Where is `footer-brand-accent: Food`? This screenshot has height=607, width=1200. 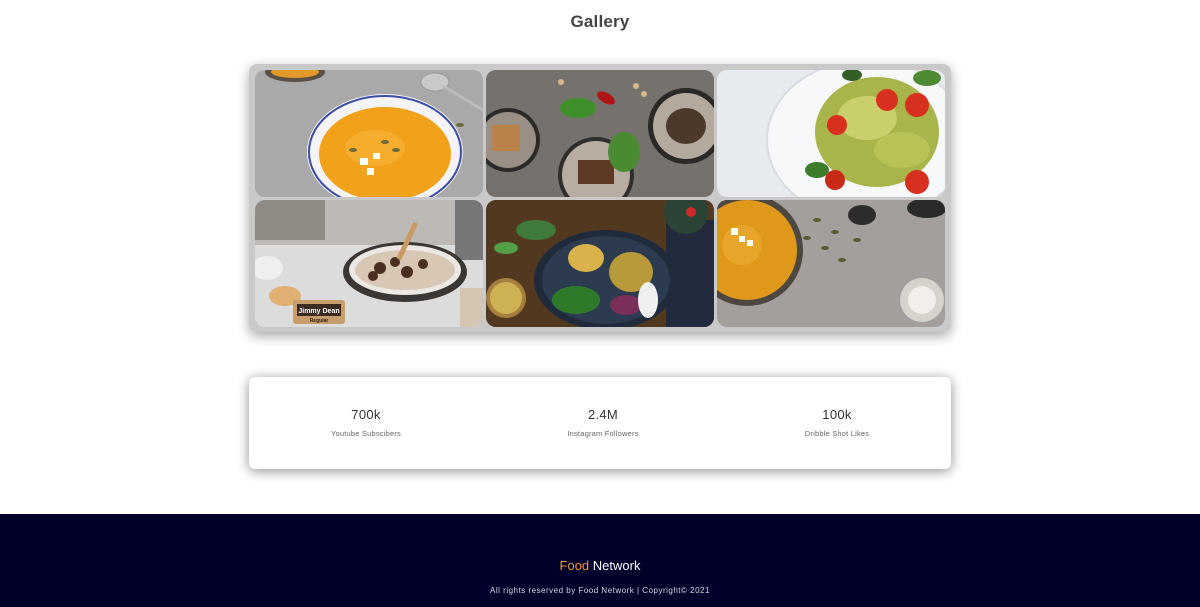 footer-brand-accent: Food is located at coordinates (574, 565).